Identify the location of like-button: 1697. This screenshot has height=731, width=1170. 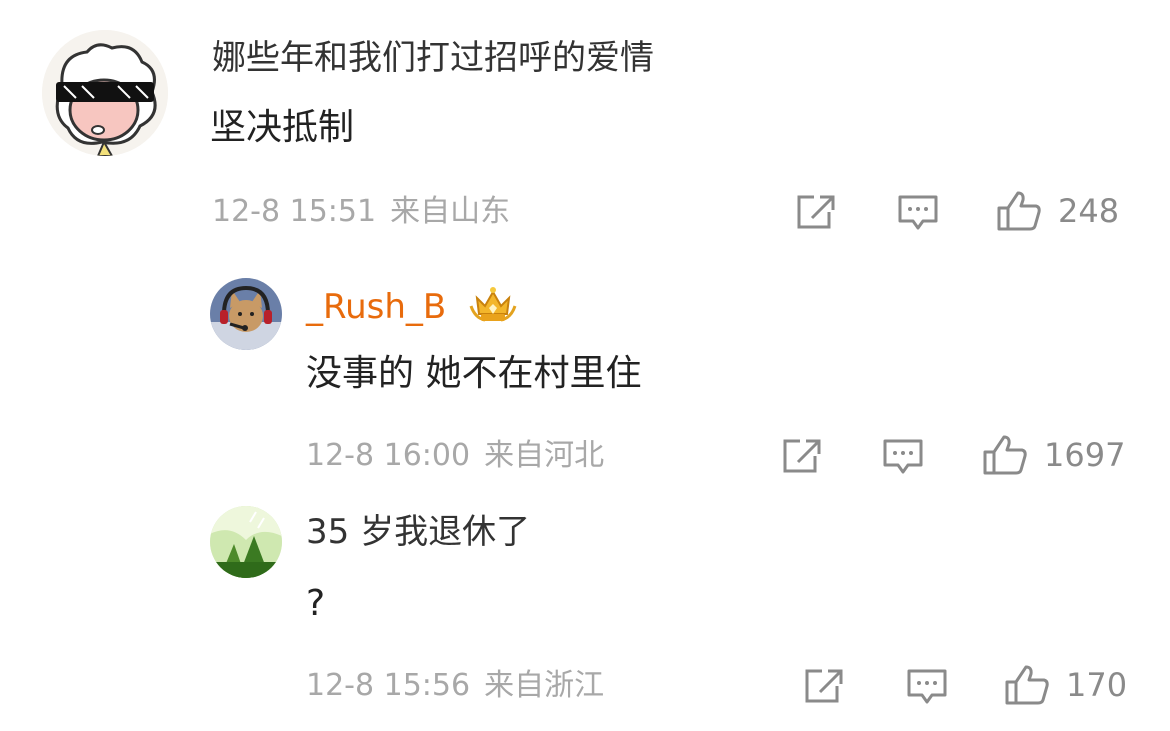
(1053, 455).